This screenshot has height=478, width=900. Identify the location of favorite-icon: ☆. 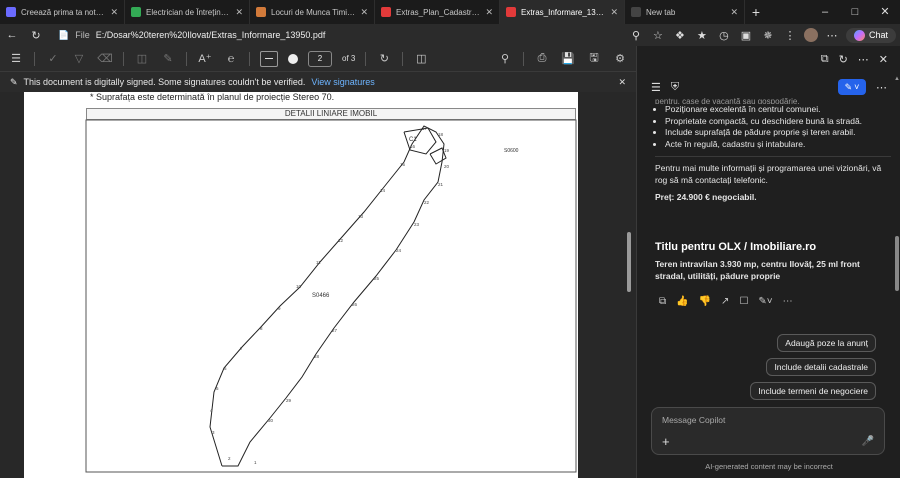
(658, 35).